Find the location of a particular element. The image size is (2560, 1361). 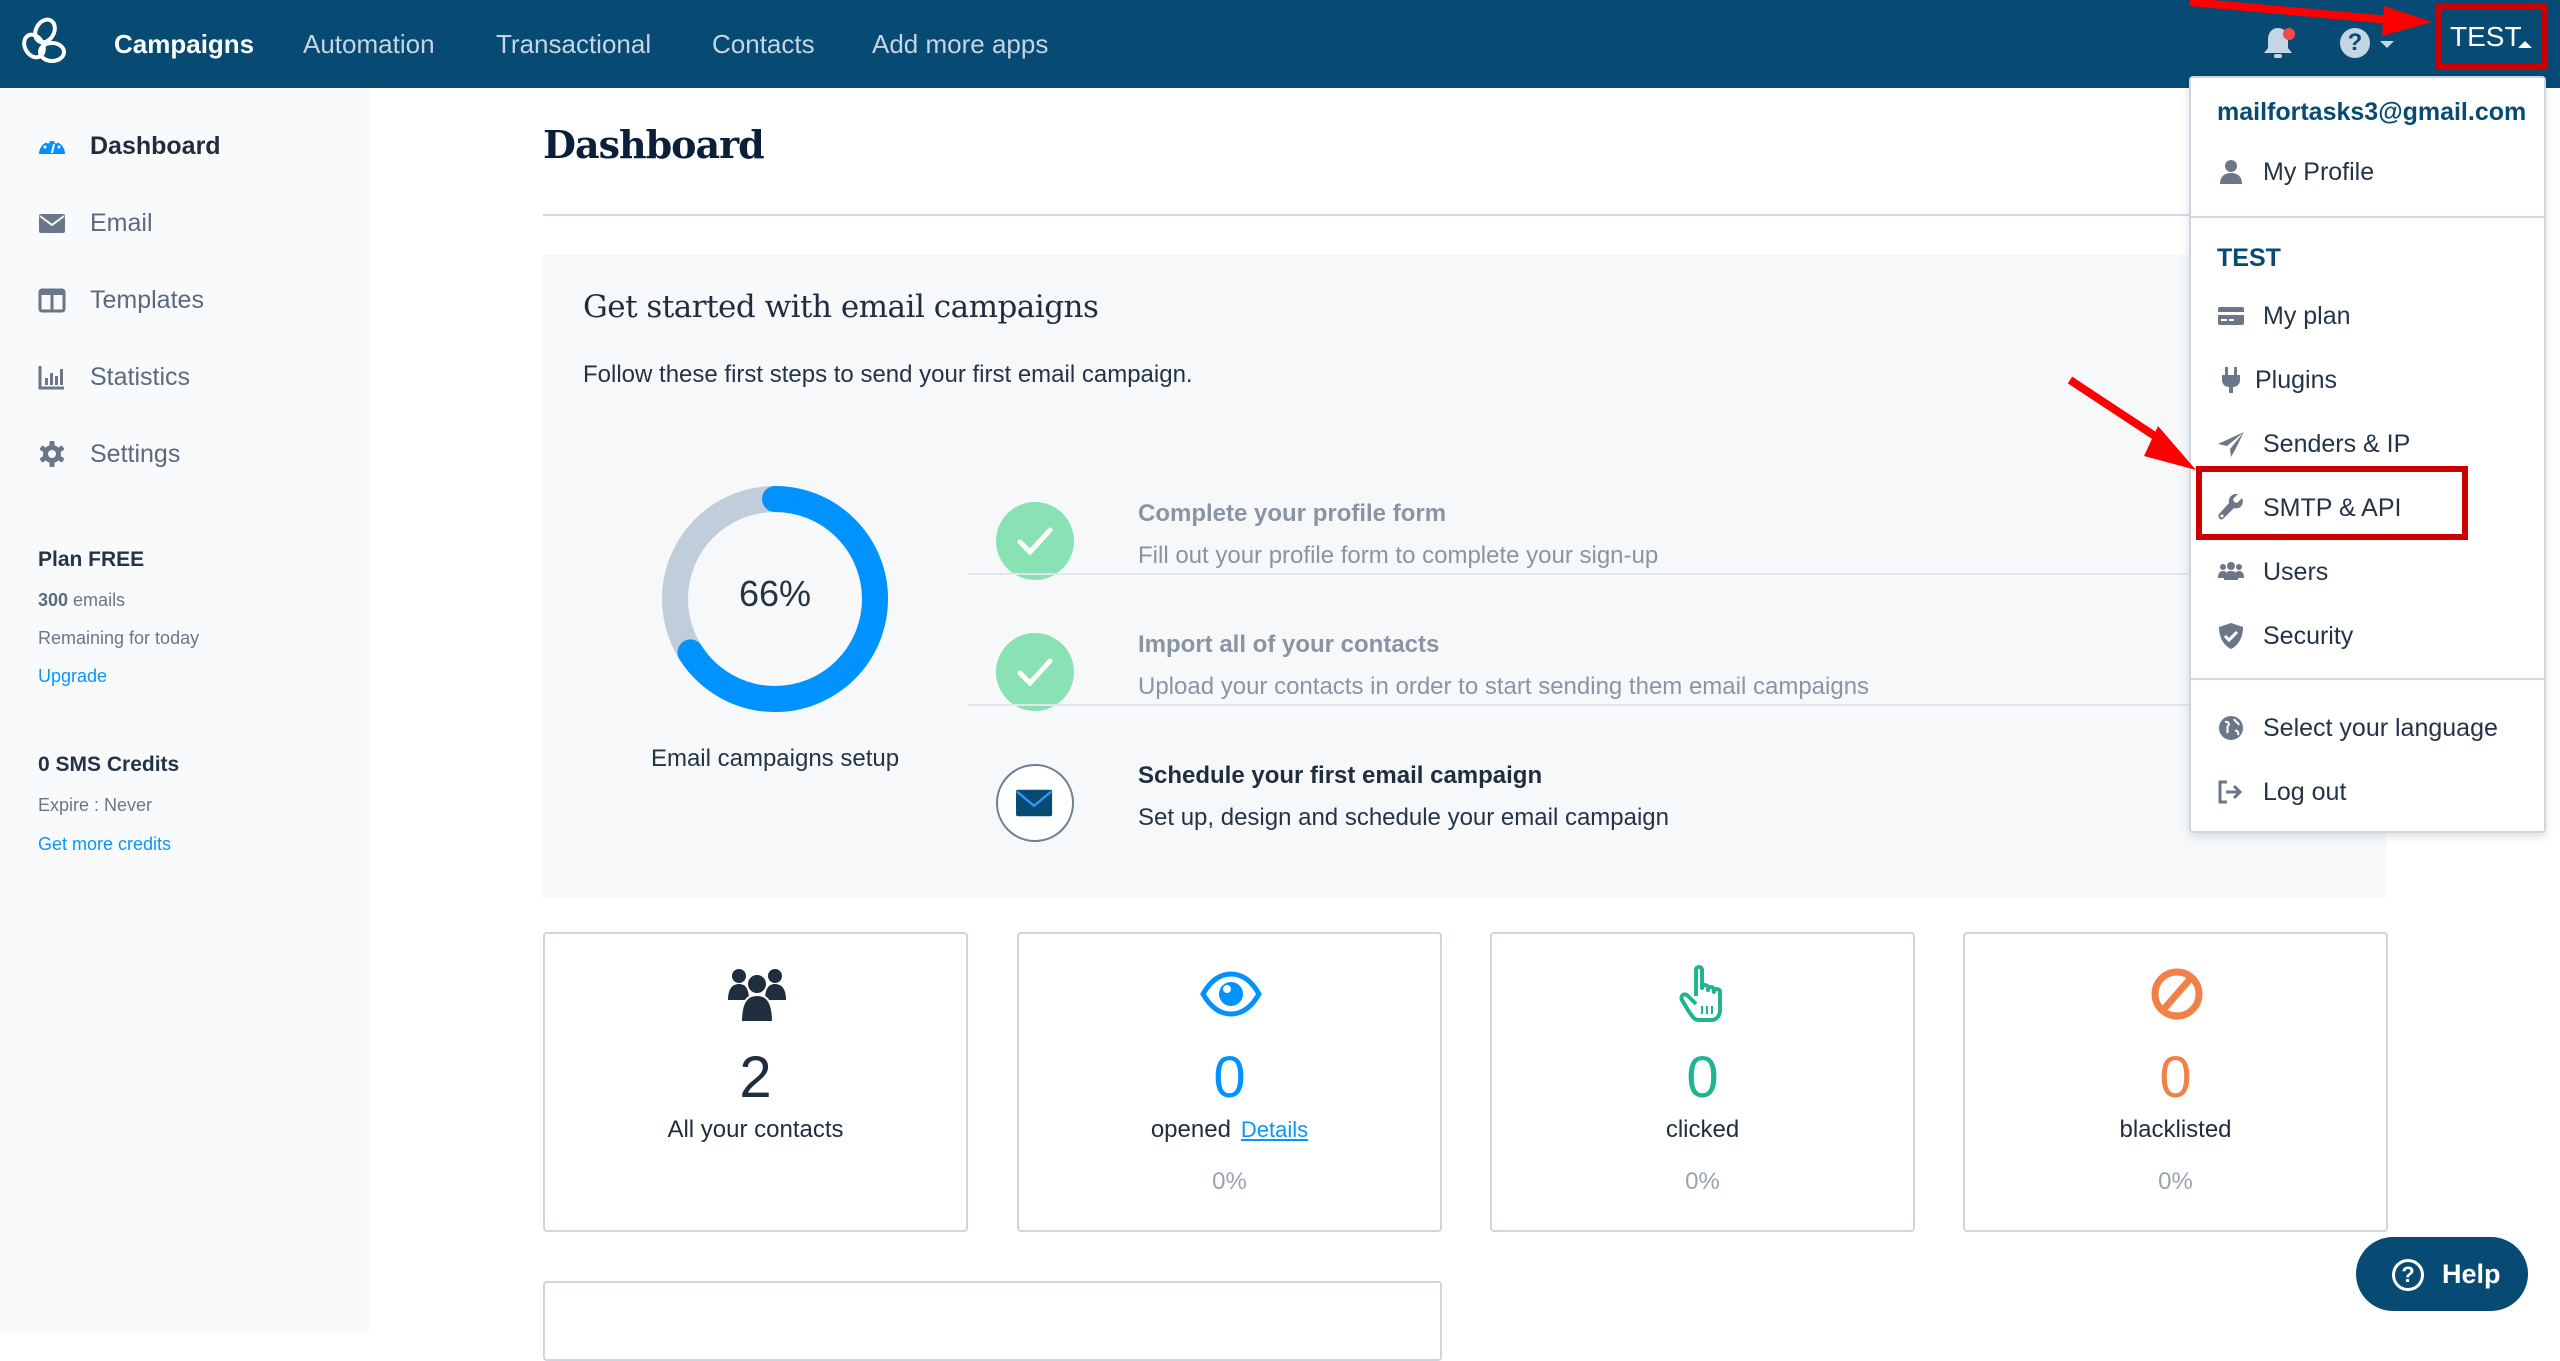

sidebar-item-label: Statistics is located at coordinates (140, 377).